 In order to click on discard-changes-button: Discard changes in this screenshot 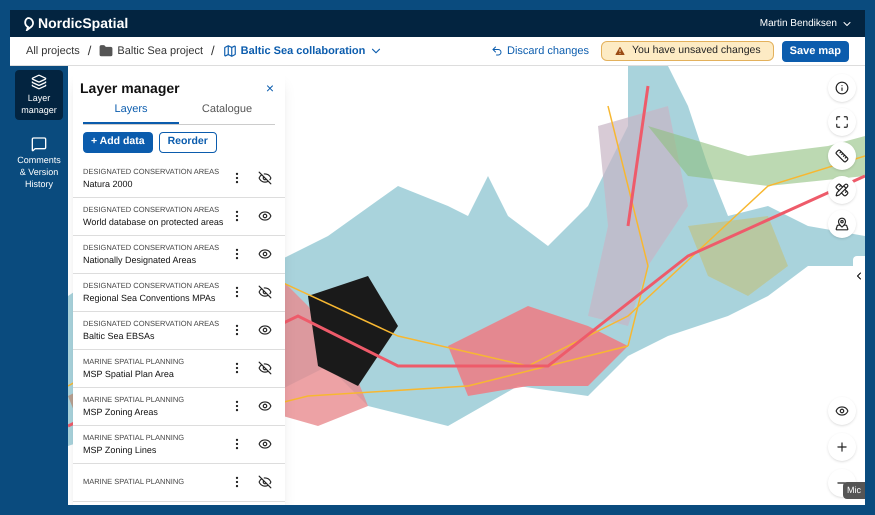, I will do `click(540, 51)`.